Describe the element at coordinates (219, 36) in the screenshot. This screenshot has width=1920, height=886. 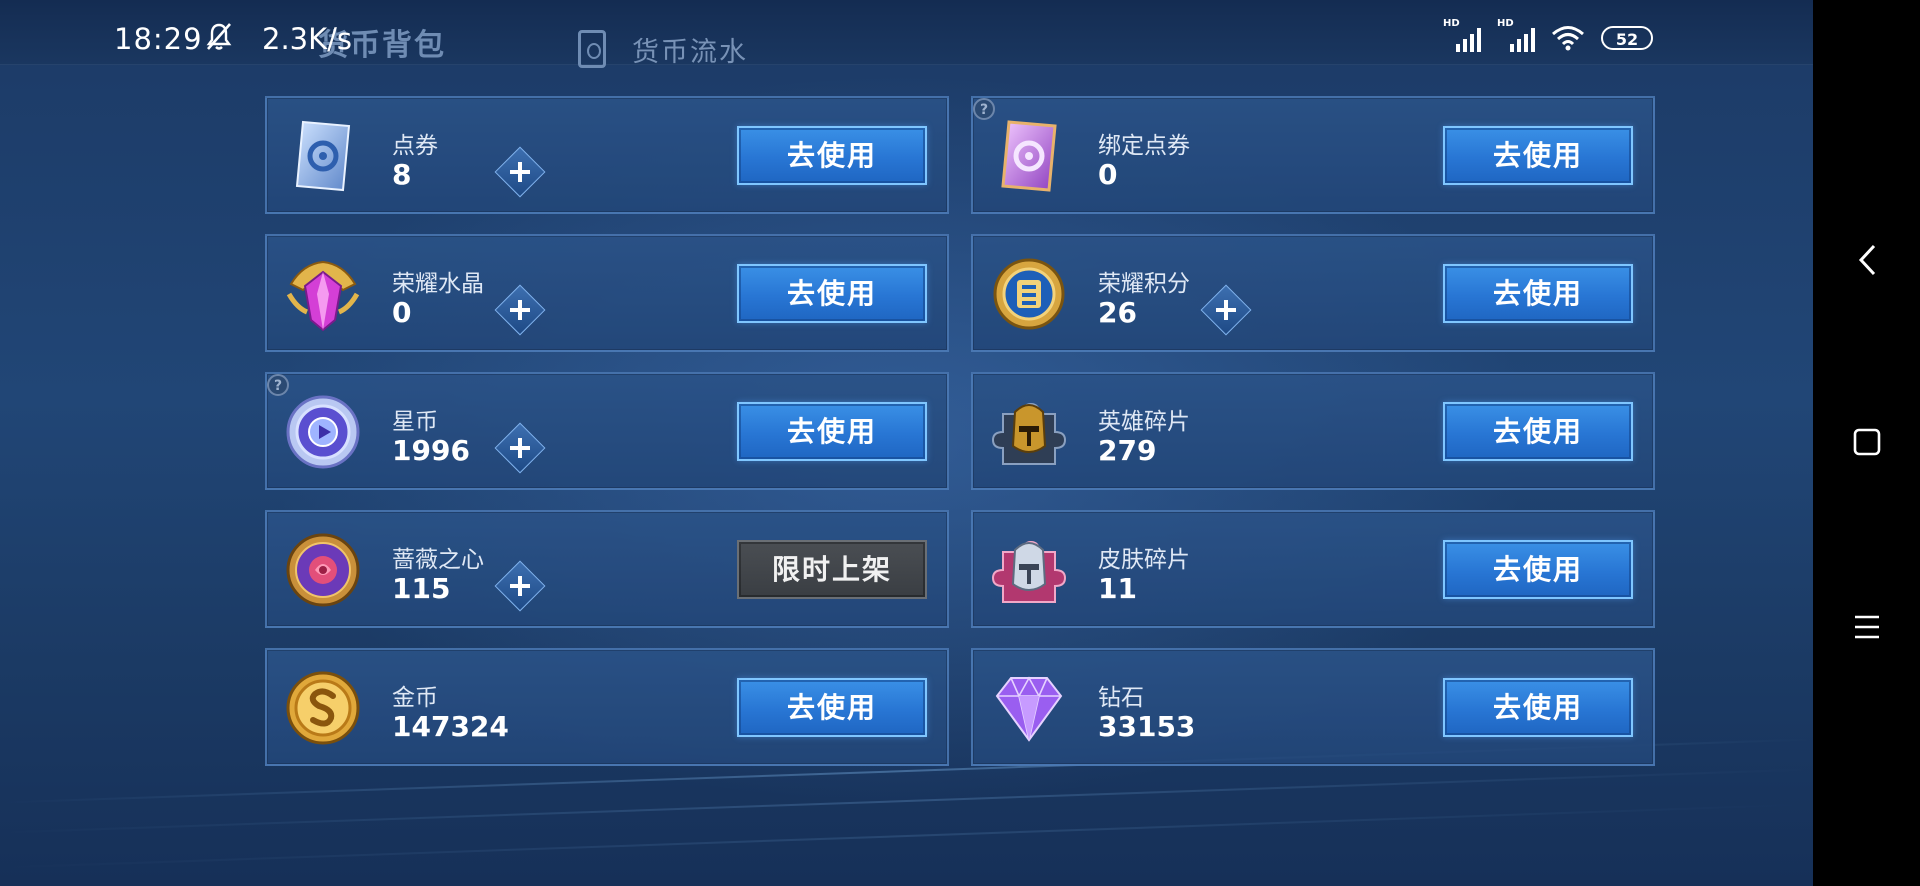
I see `mute-bell-icon` at that location.